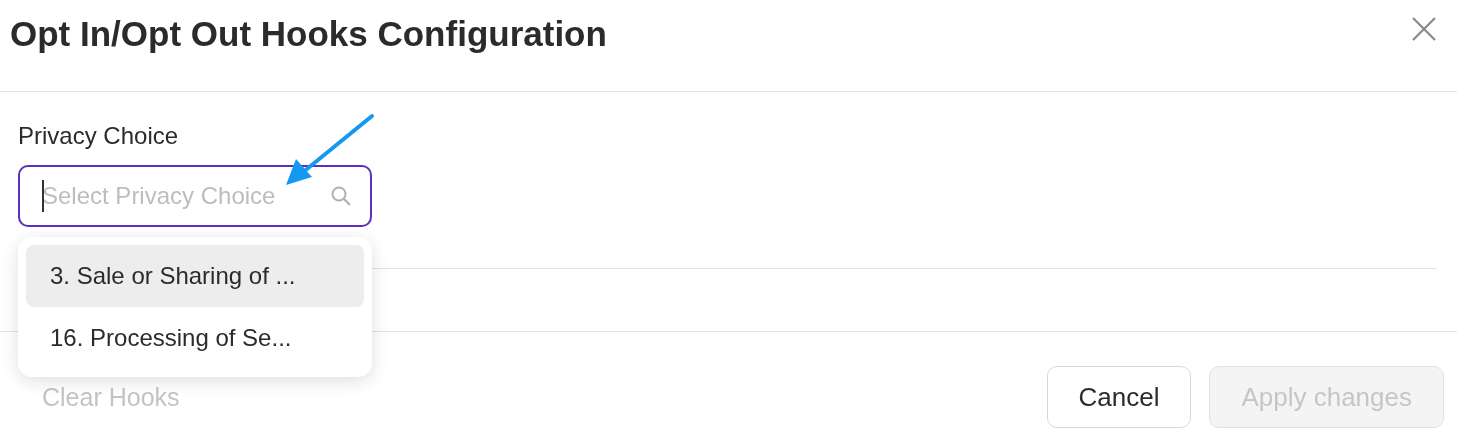  Describe the element at coordinates (195, 196) in the screenshot. I see `search-field: Select Privacy Choice` at that location.